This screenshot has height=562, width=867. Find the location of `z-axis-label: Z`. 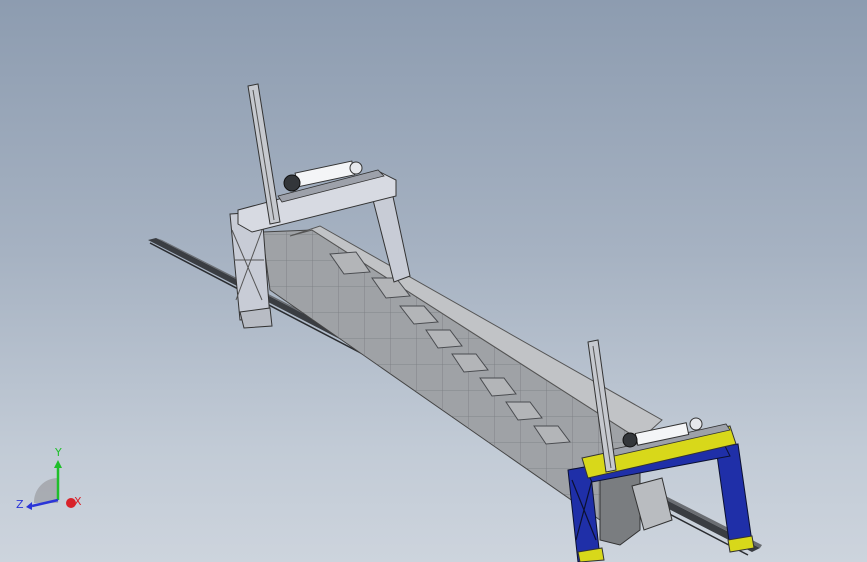

z-axis-label: Z is located at coordinates (20, 504).